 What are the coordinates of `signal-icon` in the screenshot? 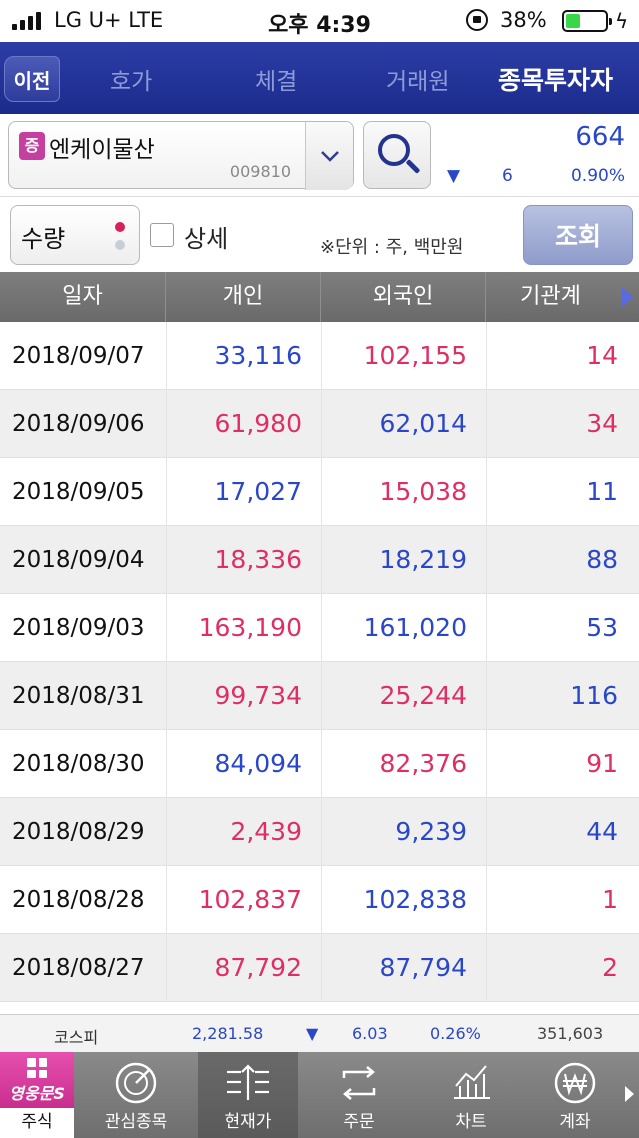 It's located at (26, 21).